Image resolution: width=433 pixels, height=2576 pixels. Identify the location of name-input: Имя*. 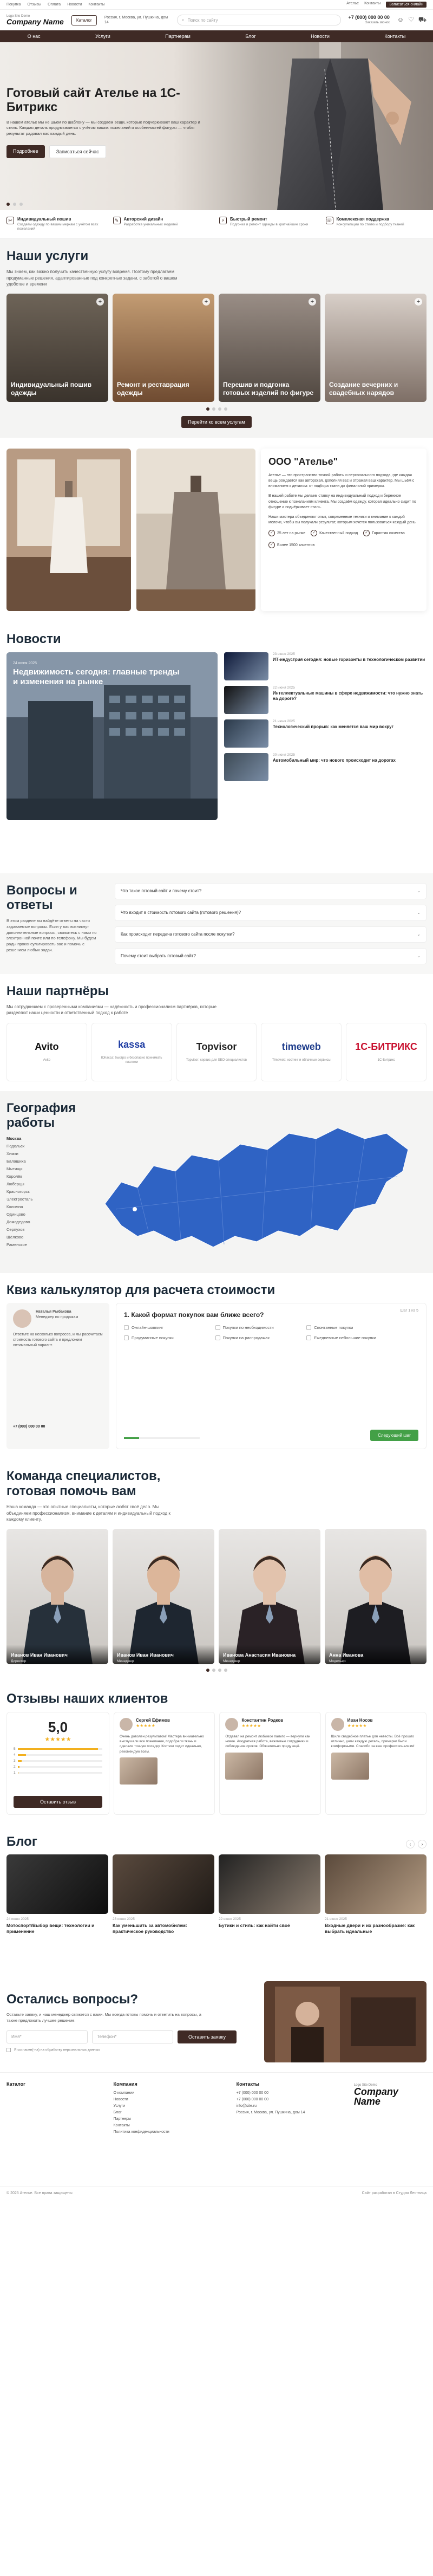
(47, 2037).